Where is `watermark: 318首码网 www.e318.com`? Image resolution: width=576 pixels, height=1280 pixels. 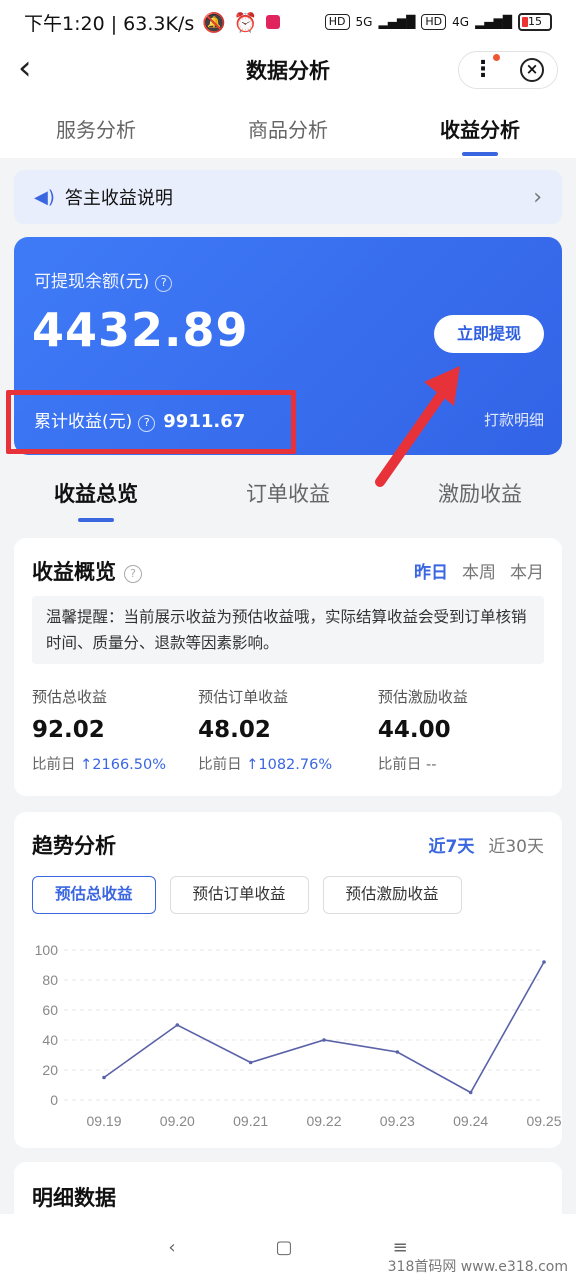 watermark: 318首码网 www.e318.com is located at coordinates (477, 1267).